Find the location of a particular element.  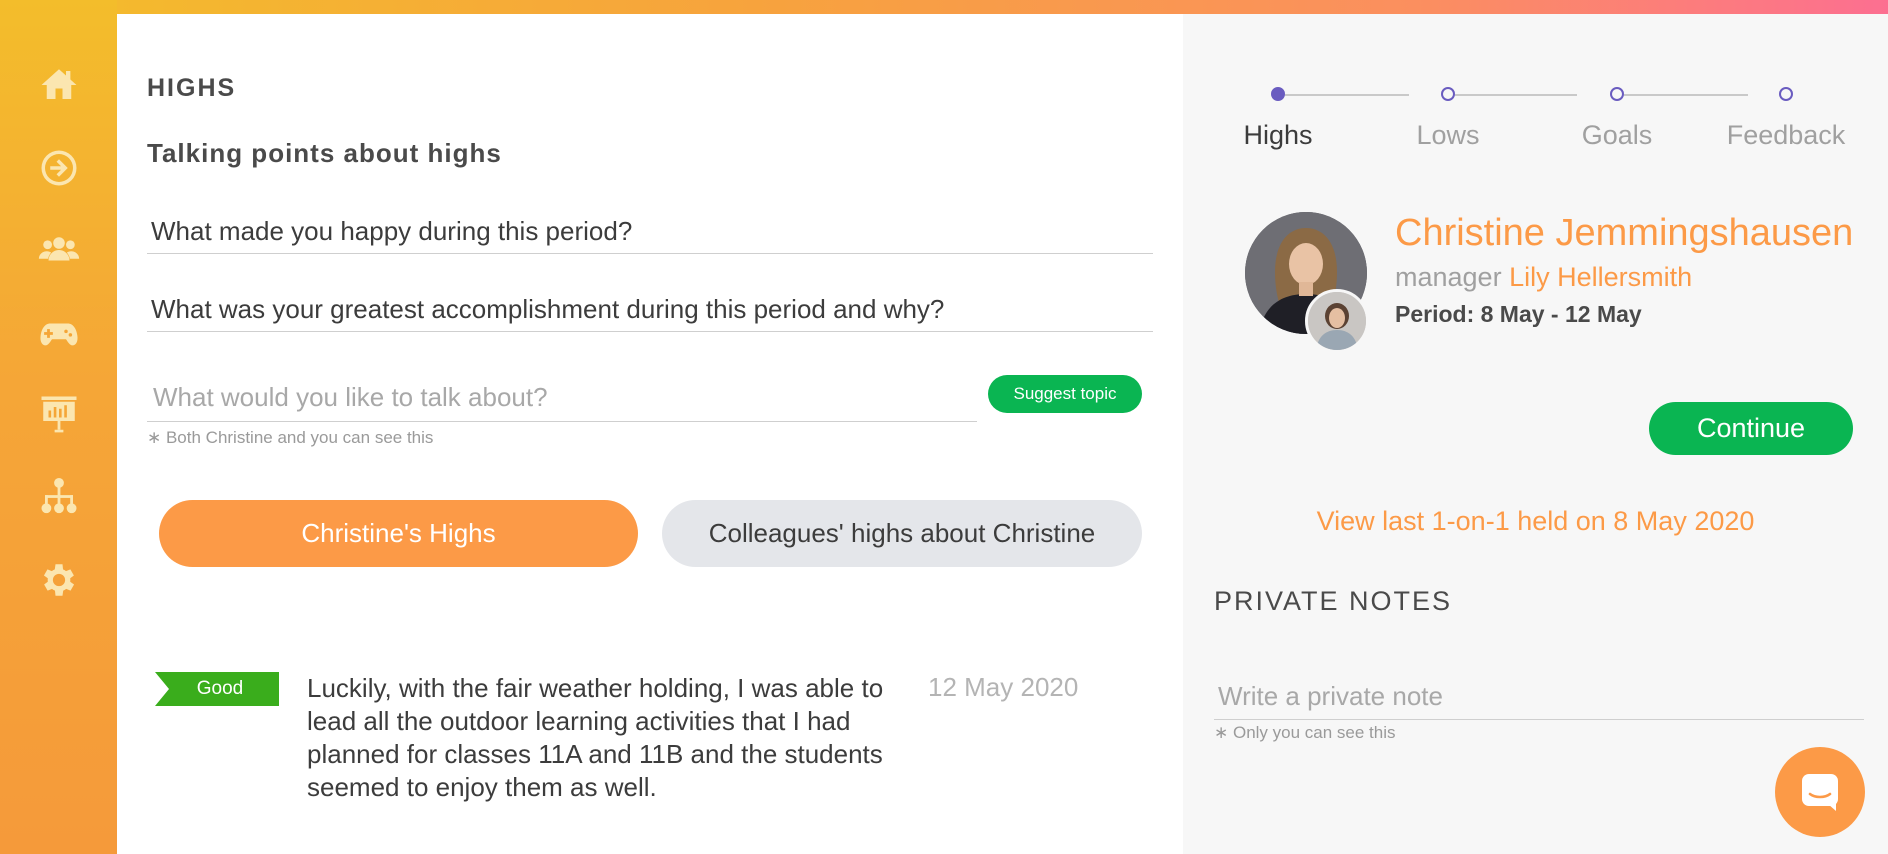

sidebar-item-settings is located at coordinates (58, 580).